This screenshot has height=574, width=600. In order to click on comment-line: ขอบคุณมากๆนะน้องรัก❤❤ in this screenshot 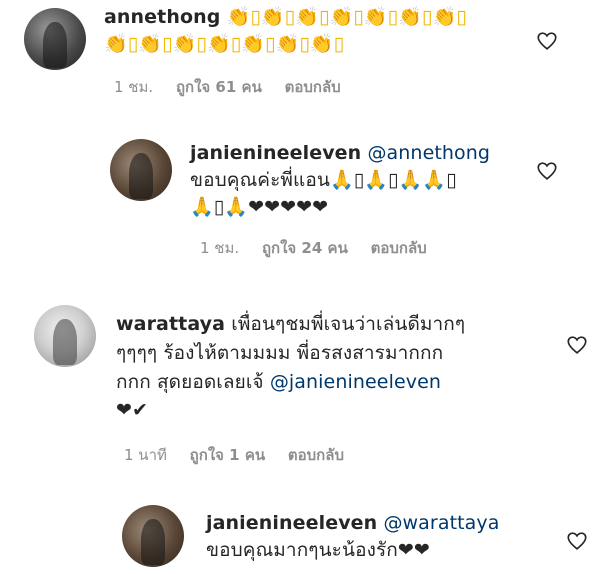, I will do `click(318, 550)`.